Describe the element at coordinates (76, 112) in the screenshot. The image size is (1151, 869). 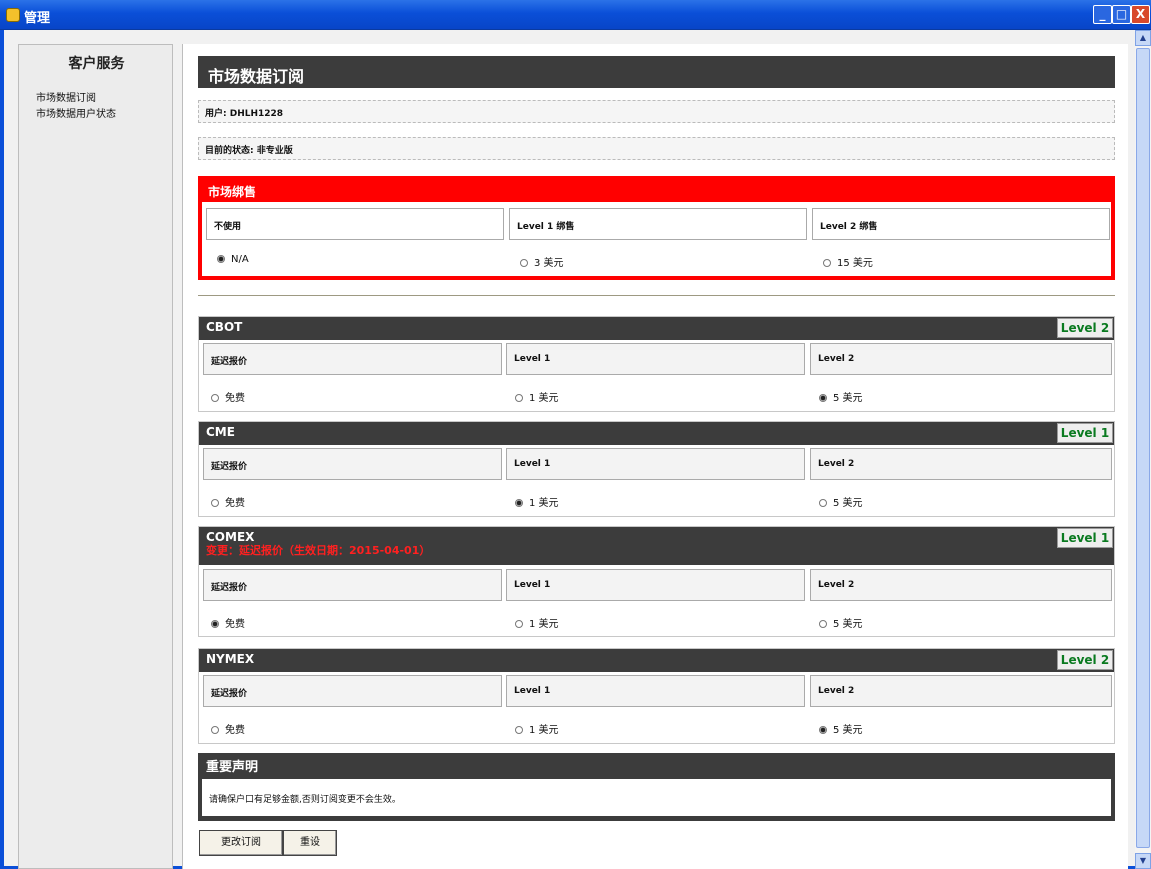
I see `sidebar-item-market-data-user-status: 市场数据用户状态` at that location.